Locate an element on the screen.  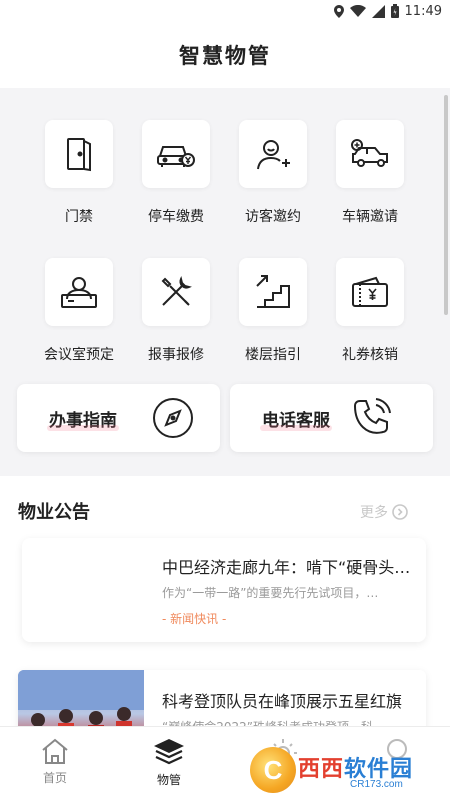
more-link: 更多 is located at coordinates (384, 512).